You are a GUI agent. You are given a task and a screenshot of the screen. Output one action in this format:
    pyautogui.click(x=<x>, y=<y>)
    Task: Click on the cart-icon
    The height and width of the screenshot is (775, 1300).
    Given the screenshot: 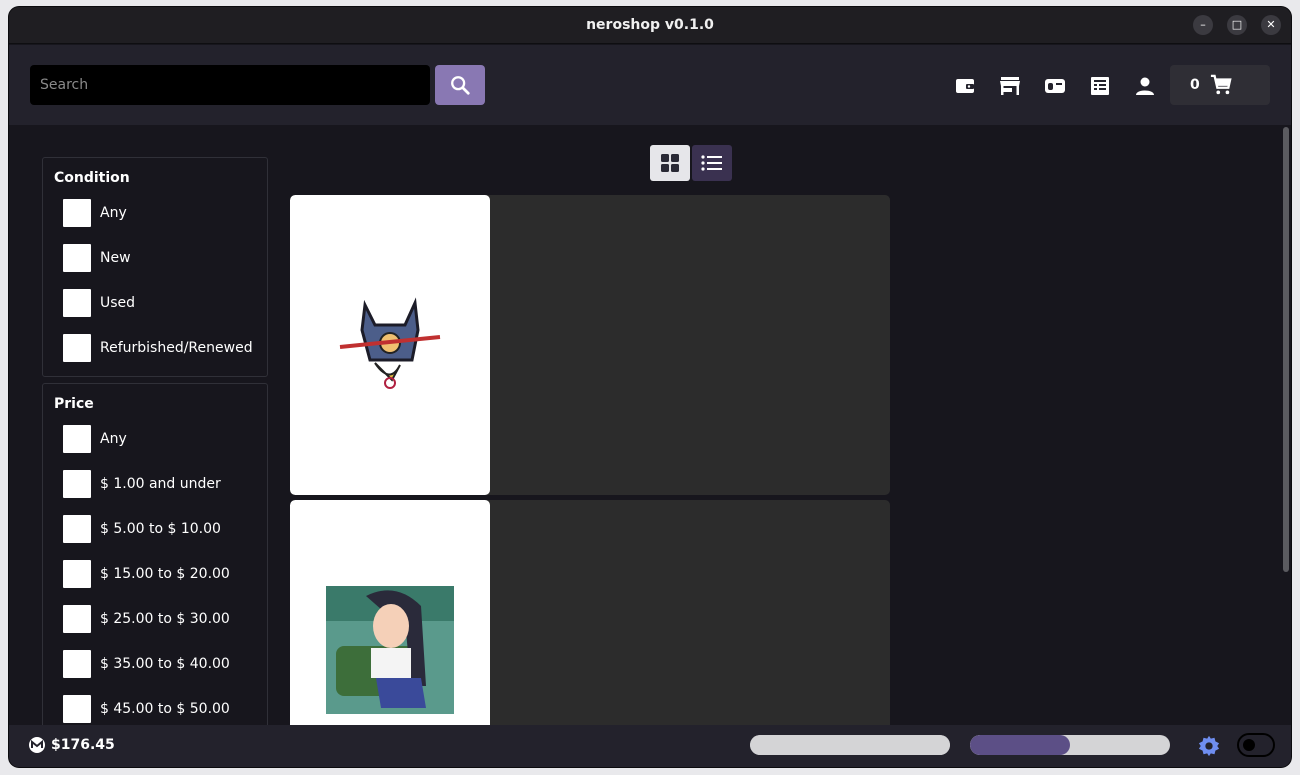 What is the action you would take?
    pyautogui.click(x=1221, y=84)
    